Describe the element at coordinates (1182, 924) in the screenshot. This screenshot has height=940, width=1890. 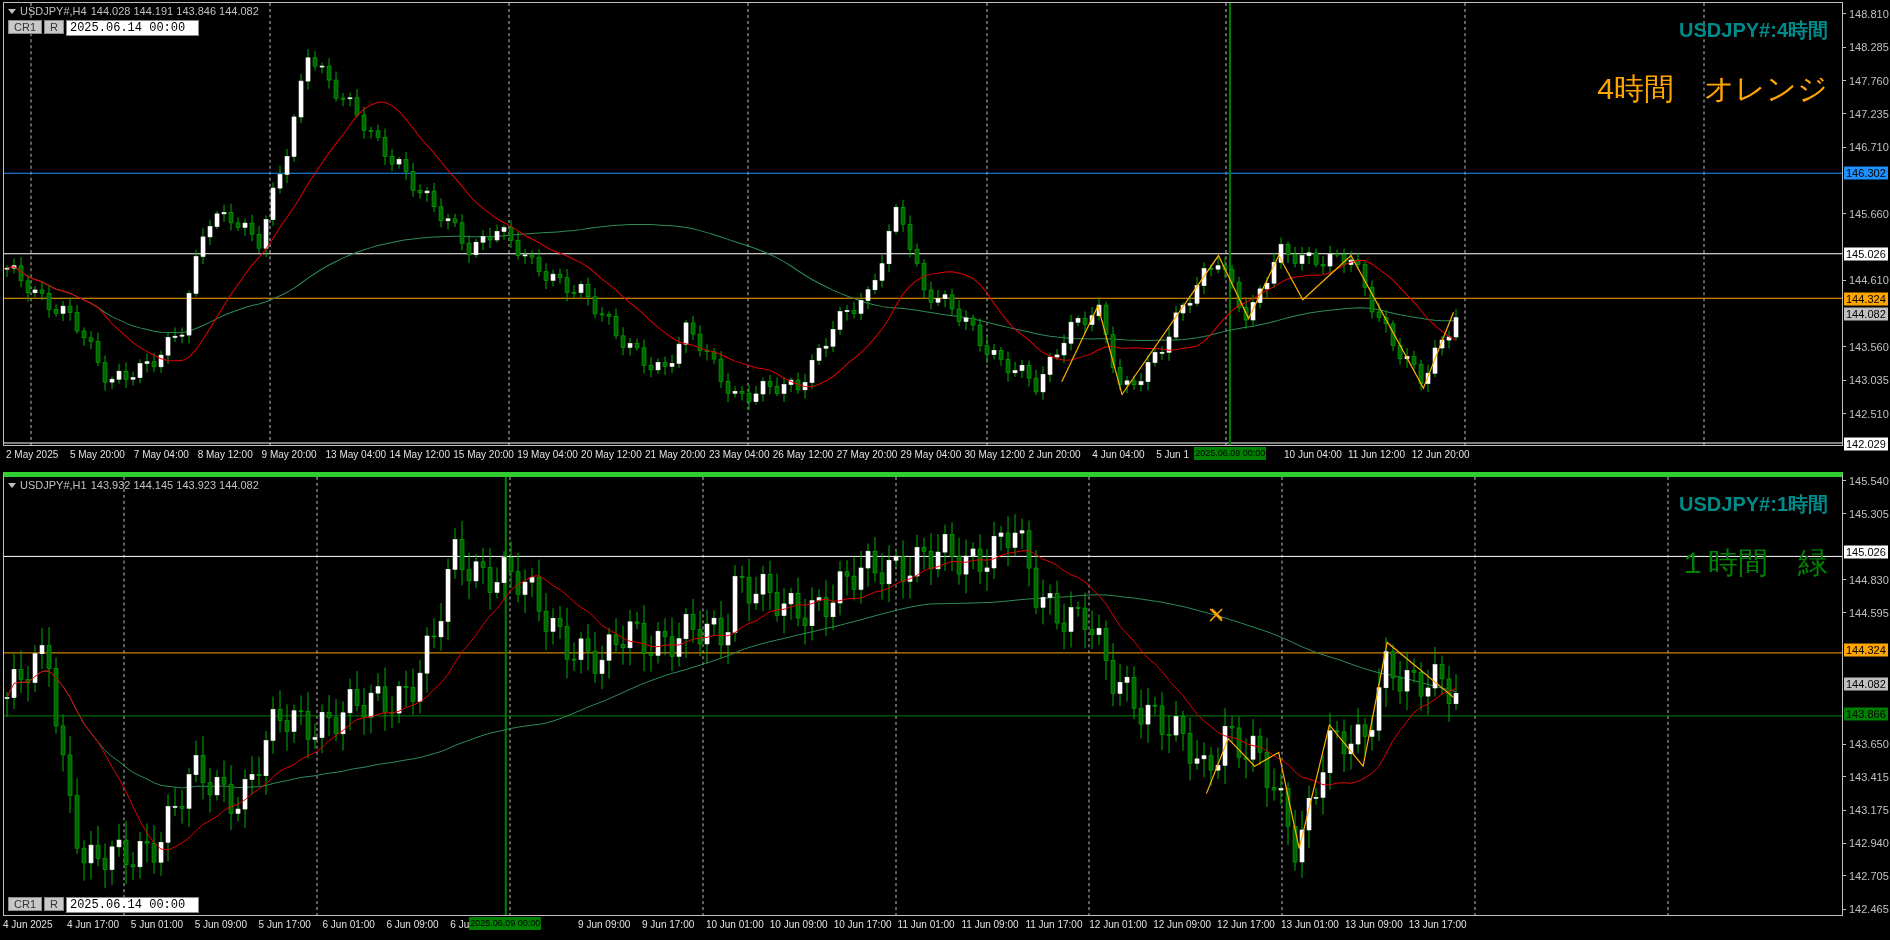
I see `time-label: 12 Jun 09:00` at that location.